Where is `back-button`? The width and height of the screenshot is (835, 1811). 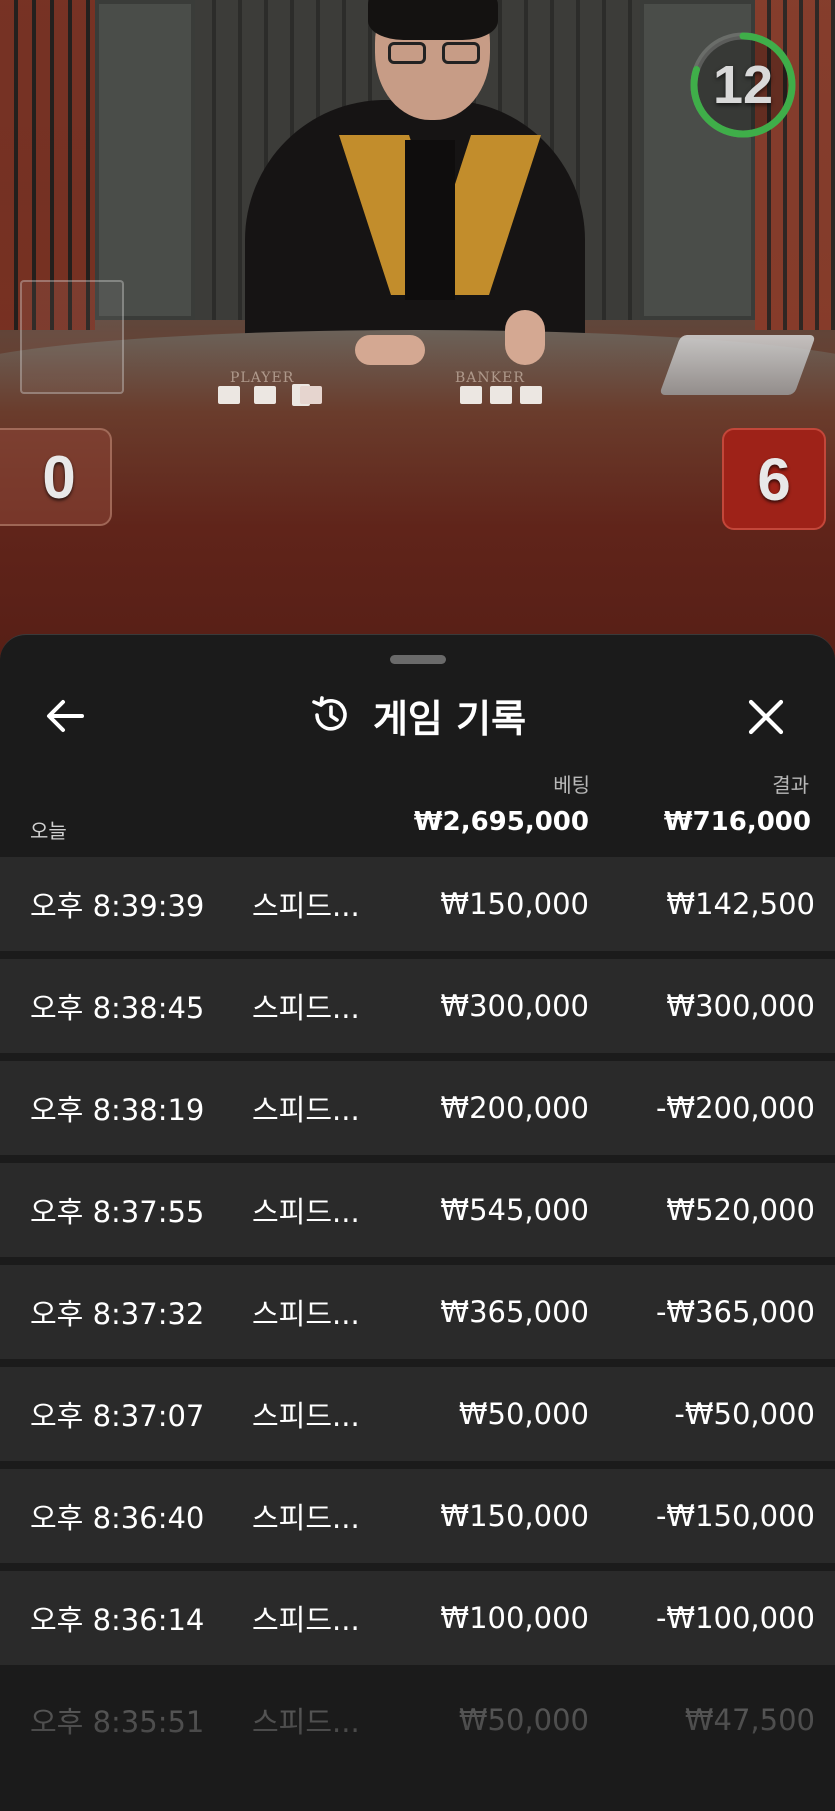 back-button is located at coordinates (65, 716).